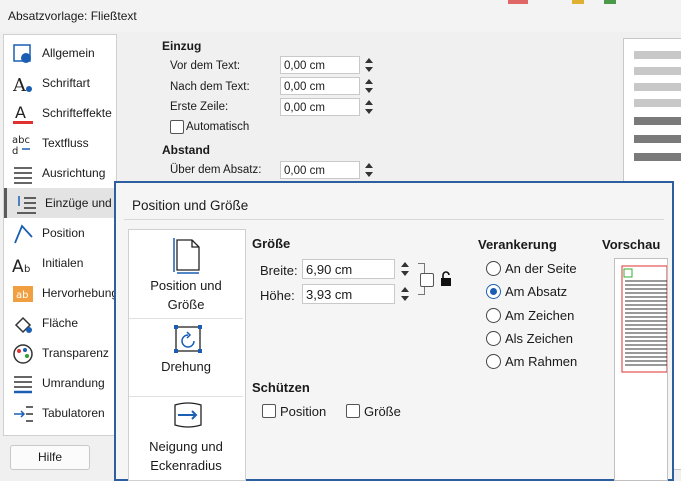 The height and width of the screenshot is (481, 681). What do you see at coordinates (205, 66) in the screenshot?
I see `before-text-label: Vor dem Text:` at bounding box center [205, 66].